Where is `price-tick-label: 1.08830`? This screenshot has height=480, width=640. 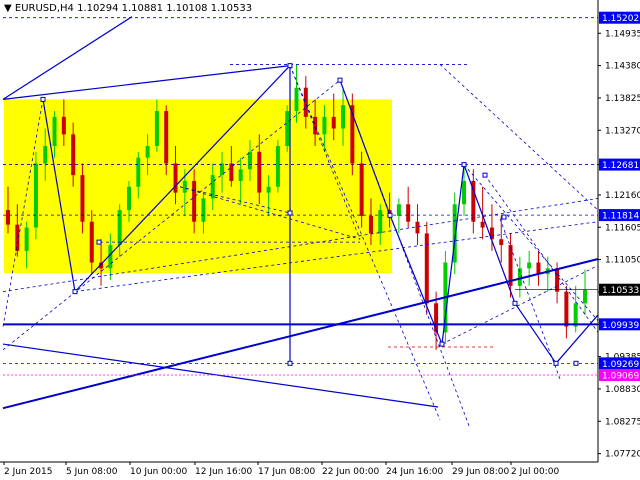
price-tick-label: 1.08830 is located at coordinates (622, 390).